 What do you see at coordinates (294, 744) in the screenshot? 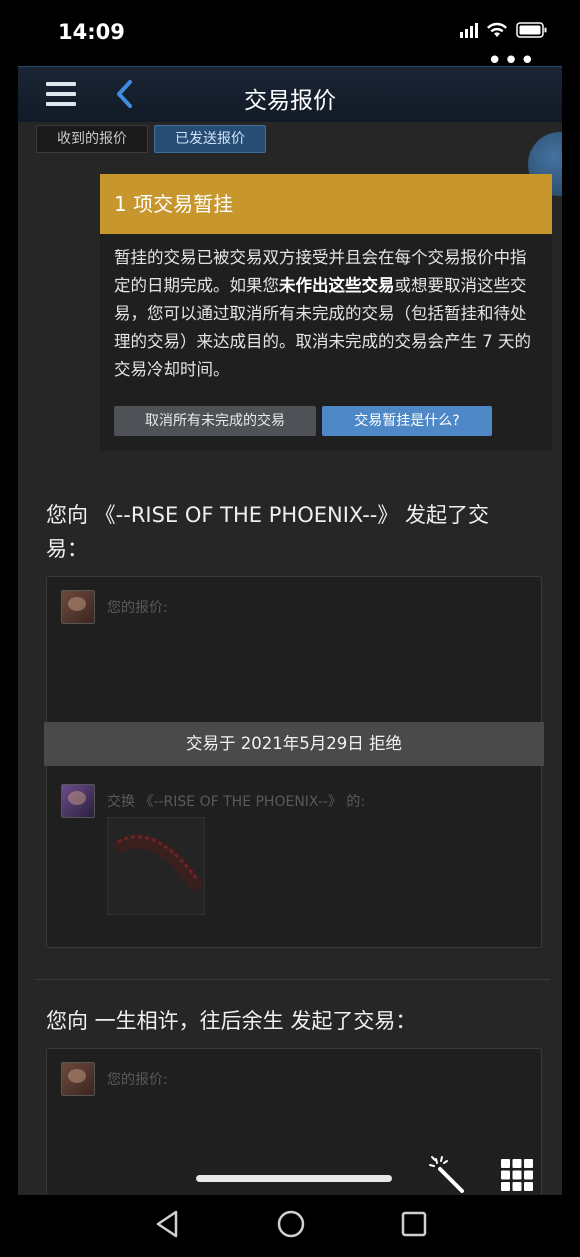
I see `declined-status-bar: 交易于 2021年5月29日 拒绝` at bounding box center [294, 744].